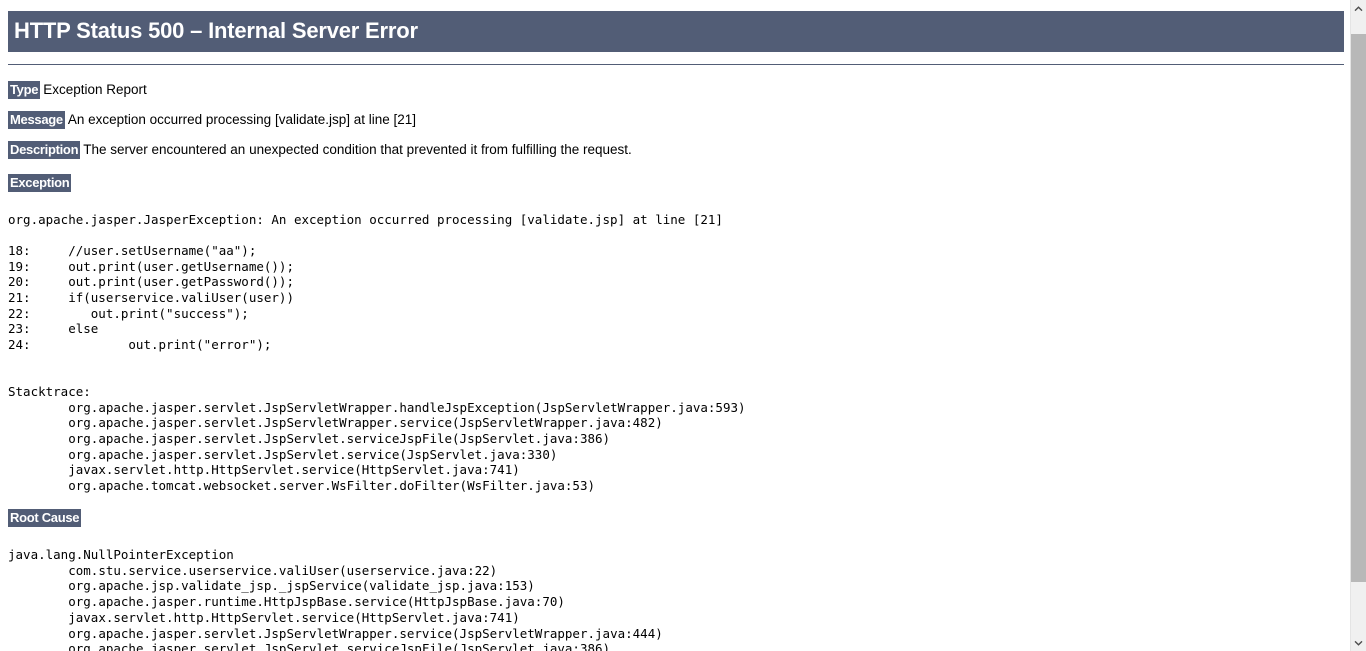 The width and height of the screenshot is (1366, 651). I want to click on exception-heading: Exception, so click(676, 182).